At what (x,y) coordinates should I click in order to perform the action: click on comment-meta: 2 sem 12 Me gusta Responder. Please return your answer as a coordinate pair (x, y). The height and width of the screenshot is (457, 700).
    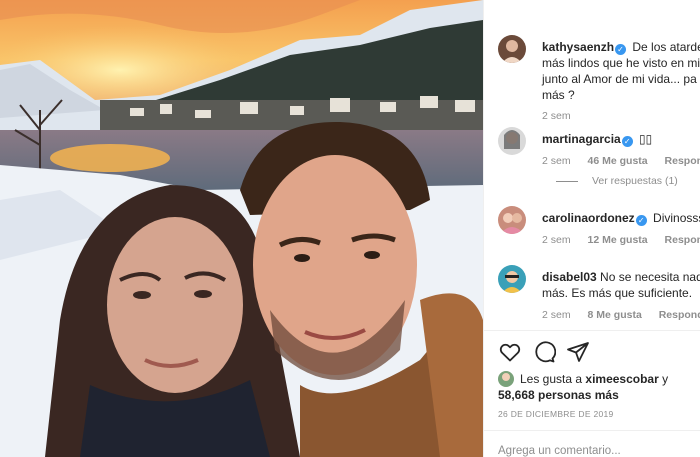
    Looking at the image, I should click on (621, 240).